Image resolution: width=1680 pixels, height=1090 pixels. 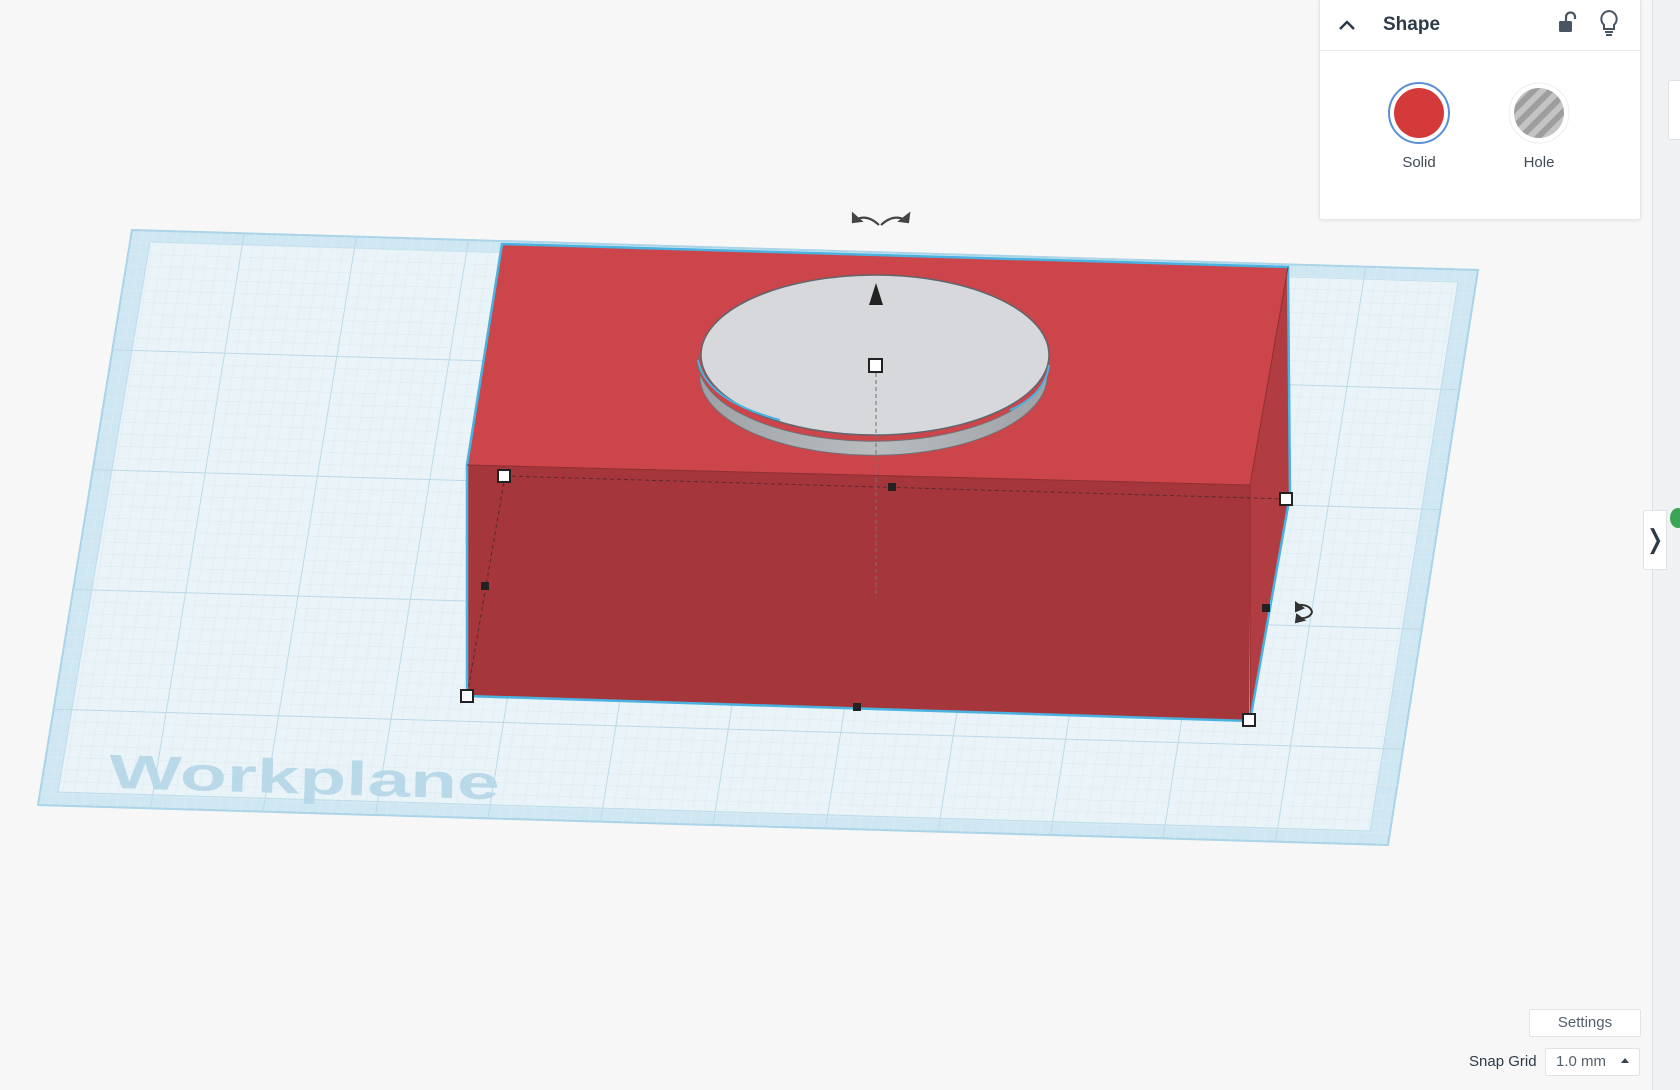 What do you see at coordinates (1581, 1061) in the screenshot?
I see `snap-grid-value: 1.0 mm` at bounding box center [1581, 1061].